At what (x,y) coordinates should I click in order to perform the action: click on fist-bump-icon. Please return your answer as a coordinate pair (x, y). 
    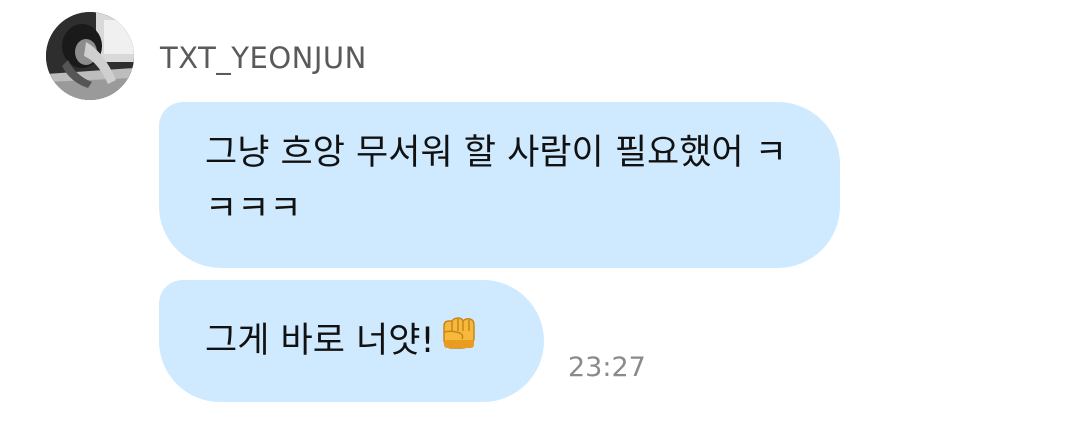
    Looking at the image, I should click on (458, 338).